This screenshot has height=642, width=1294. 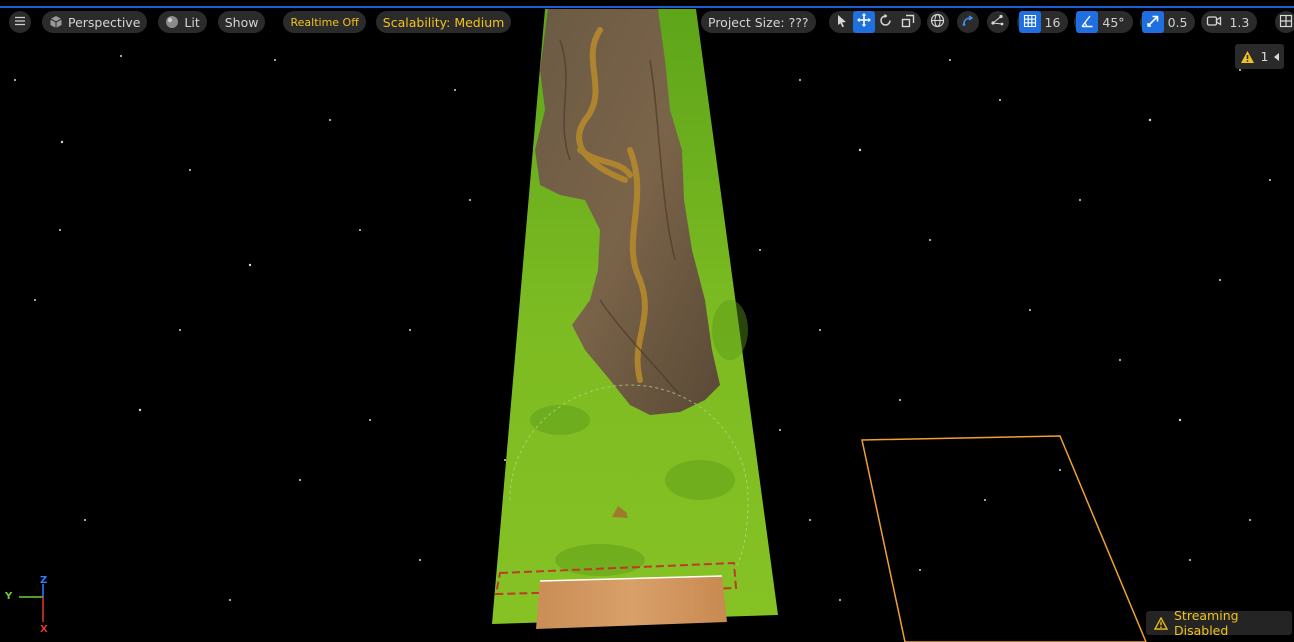 What do you see at coordinates (1004, 538) in the screenshot?
I see `volume-outline` at bounding box center [1004, 538].